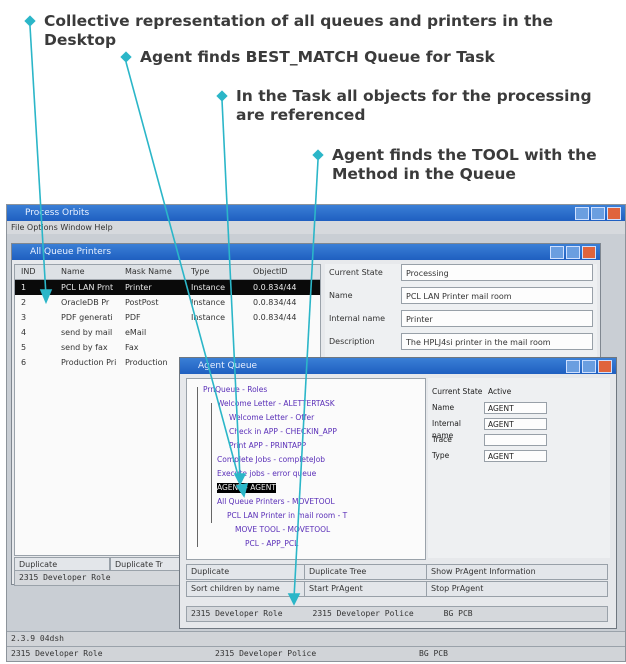 The height and width of the screenshot is (664, 626). What do you see at coordinates (442, 439) in the screenshot?
I see `property-label: Trace` at bounding box center [442, 439].